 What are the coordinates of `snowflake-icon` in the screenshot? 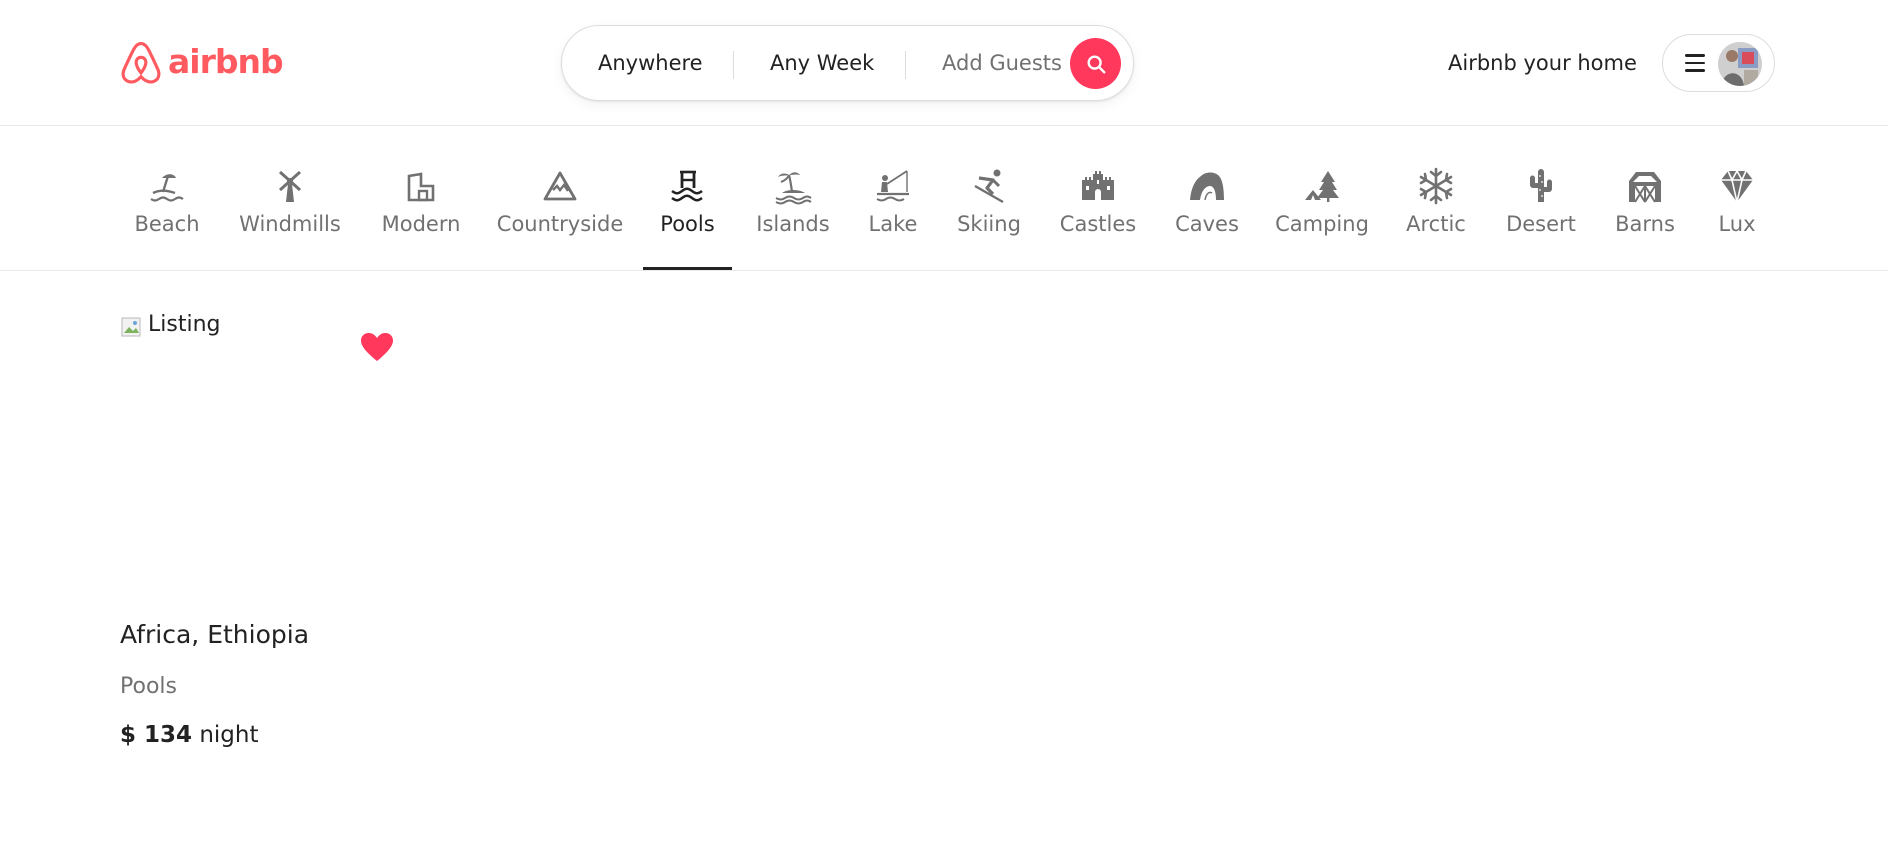 It's located at (1436, 186).